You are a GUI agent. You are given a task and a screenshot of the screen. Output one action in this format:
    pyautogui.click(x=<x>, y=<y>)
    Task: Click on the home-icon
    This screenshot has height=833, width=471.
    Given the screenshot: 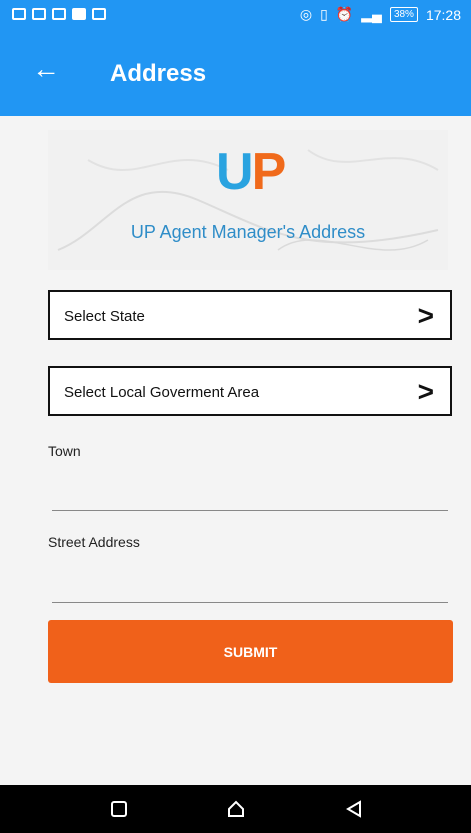 What is the action you would take?
    pyautogui.click(x=236, y=809)
    